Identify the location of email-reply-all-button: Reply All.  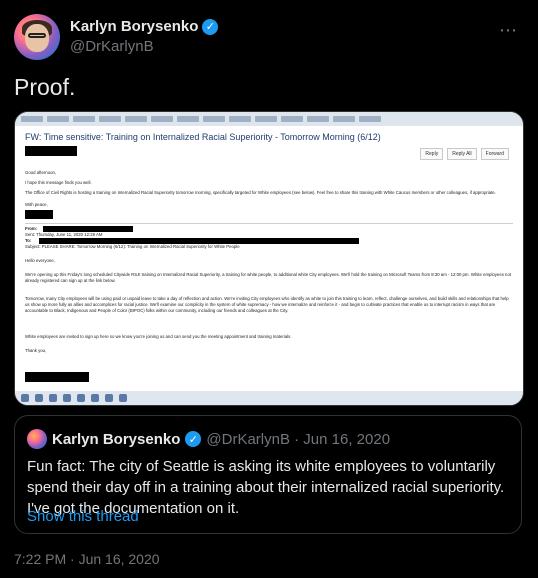
(462, 154).